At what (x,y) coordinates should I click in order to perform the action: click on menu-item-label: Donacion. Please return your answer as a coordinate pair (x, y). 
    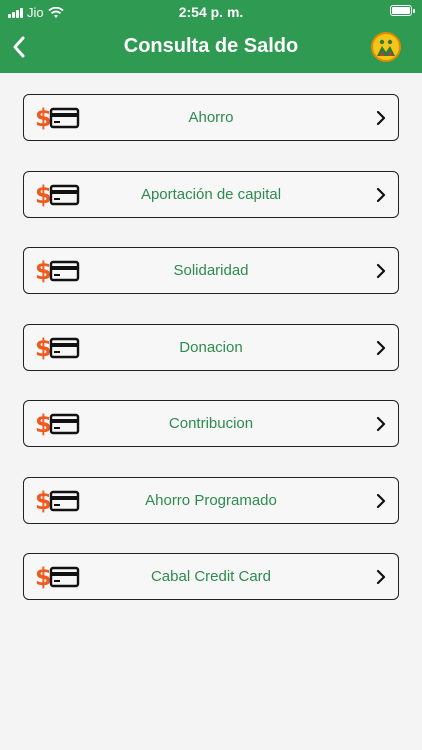
    Looking at the image, I should click on (211, 347).